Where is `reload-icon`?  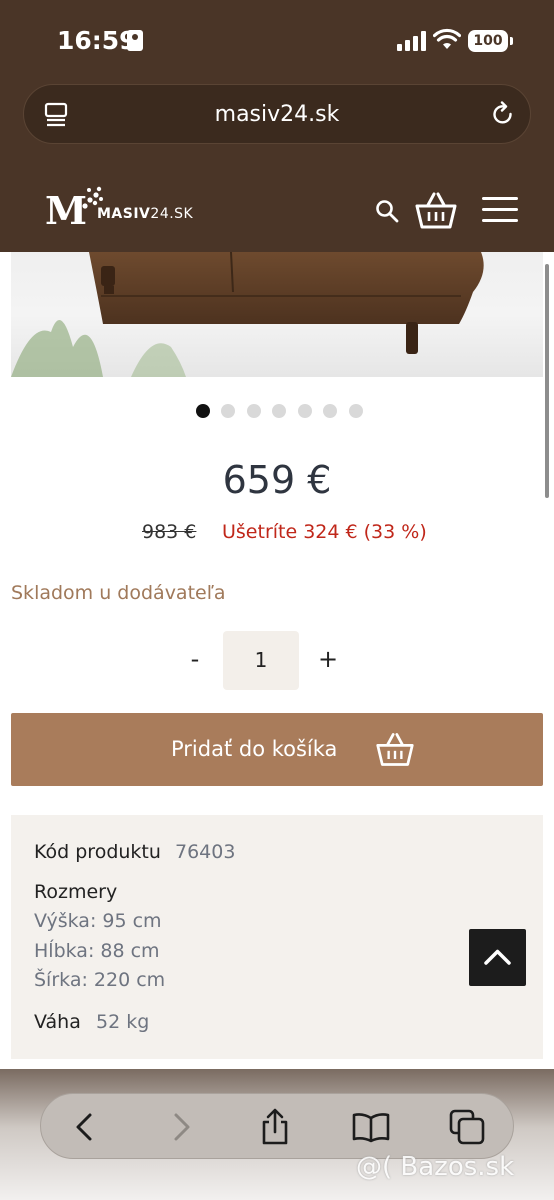
reload-icon is located at coordinates (503, 115).